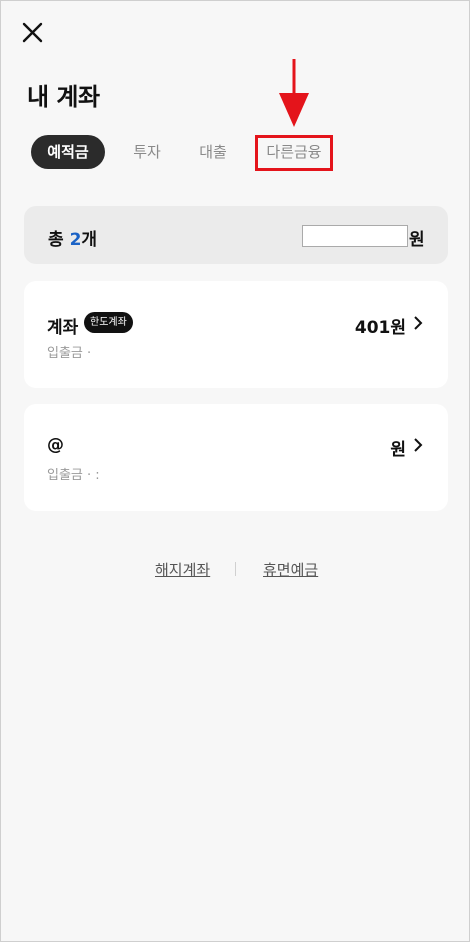 Image resolution: width=470 pixels, height=942 pixels. What do you see at coordinates (294, 153) in the screenshot?
I see `annotation-highlight-box` at bounding box center [294, 153].